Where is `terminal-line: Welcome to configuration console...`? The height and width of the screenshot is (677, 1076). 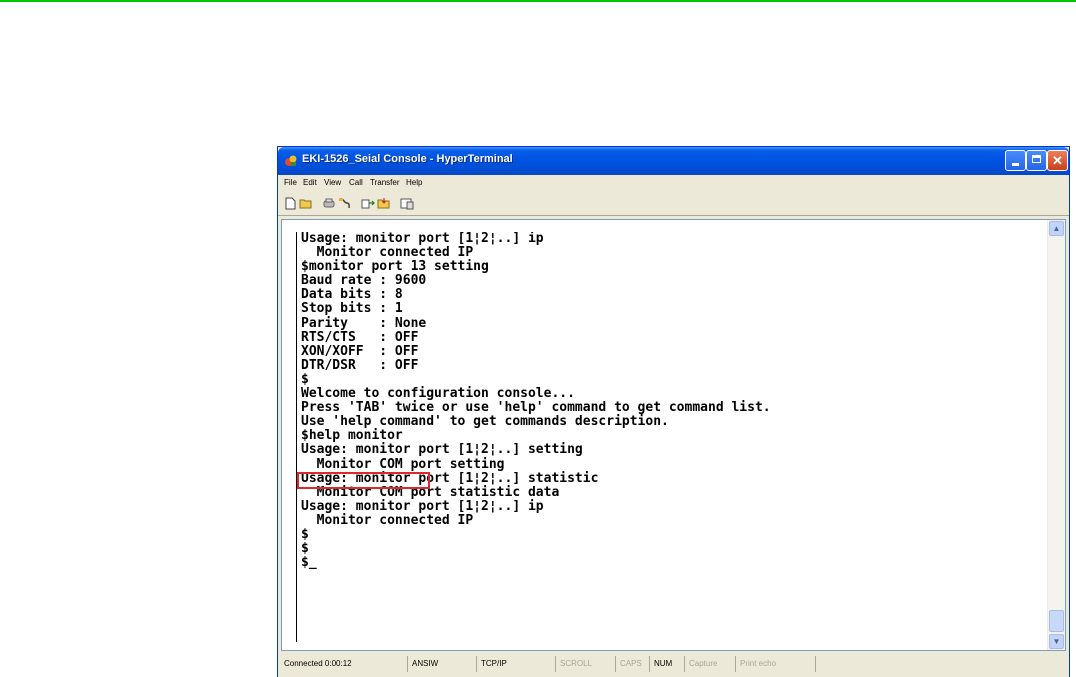 terminal-line: Welcome to configuration console... is located at coordinates (438, 394).